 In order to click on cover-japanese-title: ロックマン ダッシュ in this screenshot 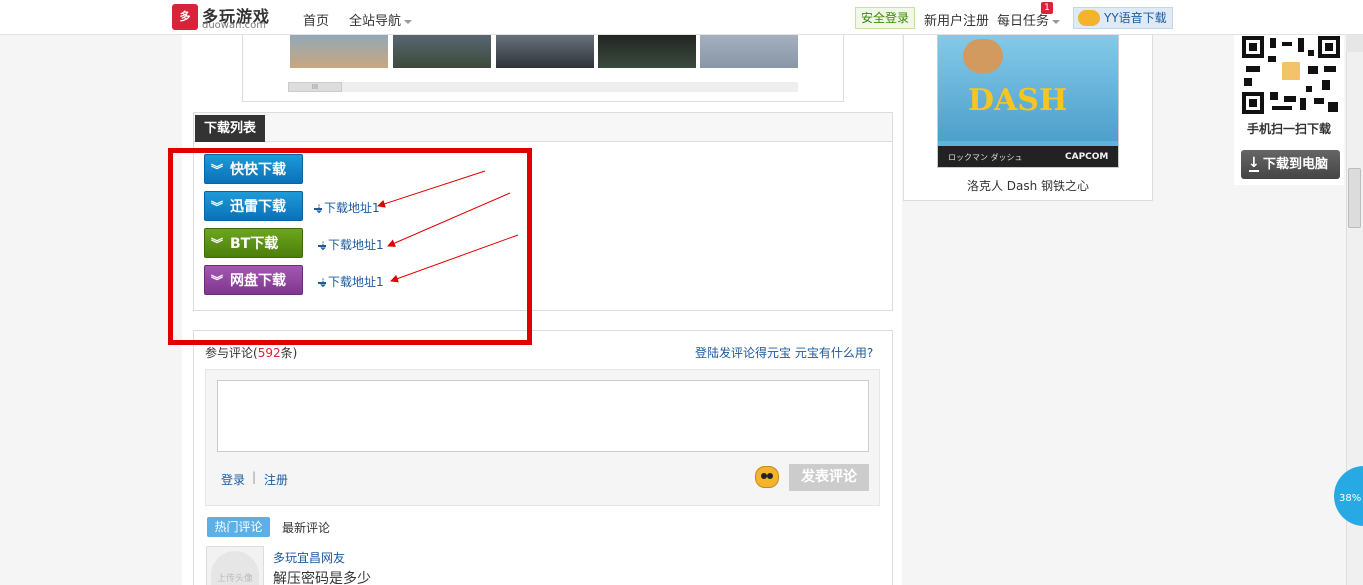, I will do `click(985, 157)`.